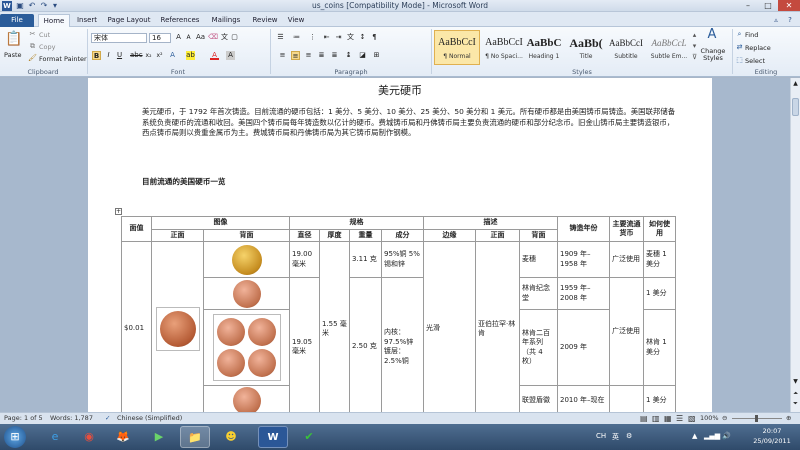 Image resolution: width=800 pixels, height=450 pixels. I want to click on change-styles-button: Change Styles, so click(713, 55).